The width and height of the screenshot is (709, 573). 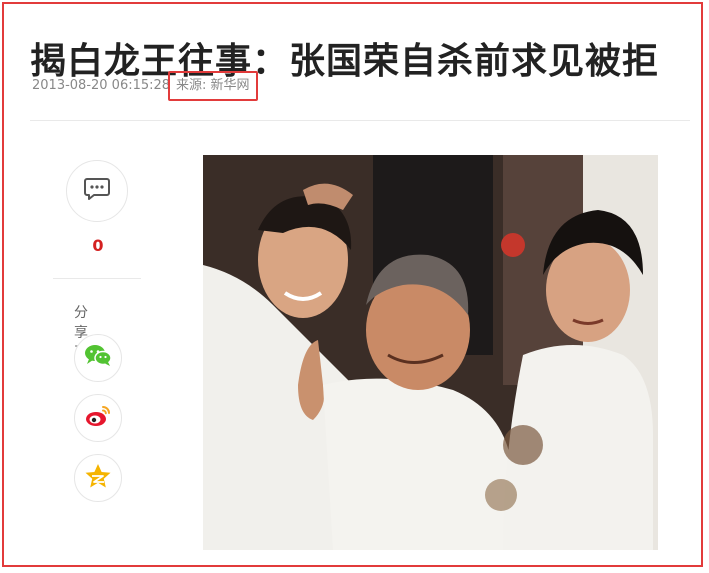 I want to click on wechat-icon, so click(x=98, y=358).